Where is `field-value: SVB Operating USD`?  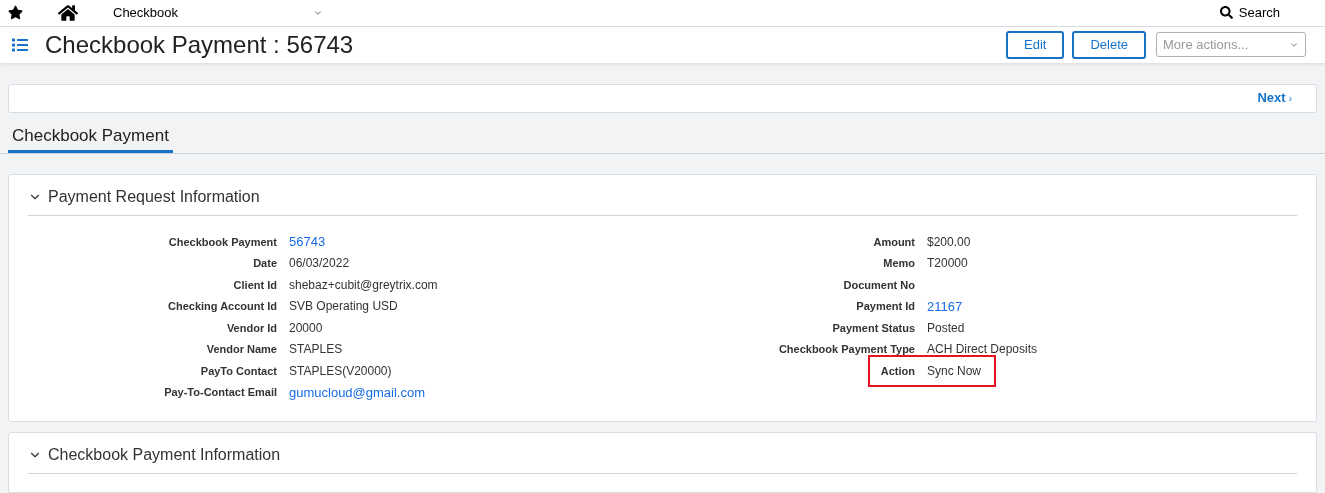 field-value: SVB Operating USD is located at coordinates (343, 307).